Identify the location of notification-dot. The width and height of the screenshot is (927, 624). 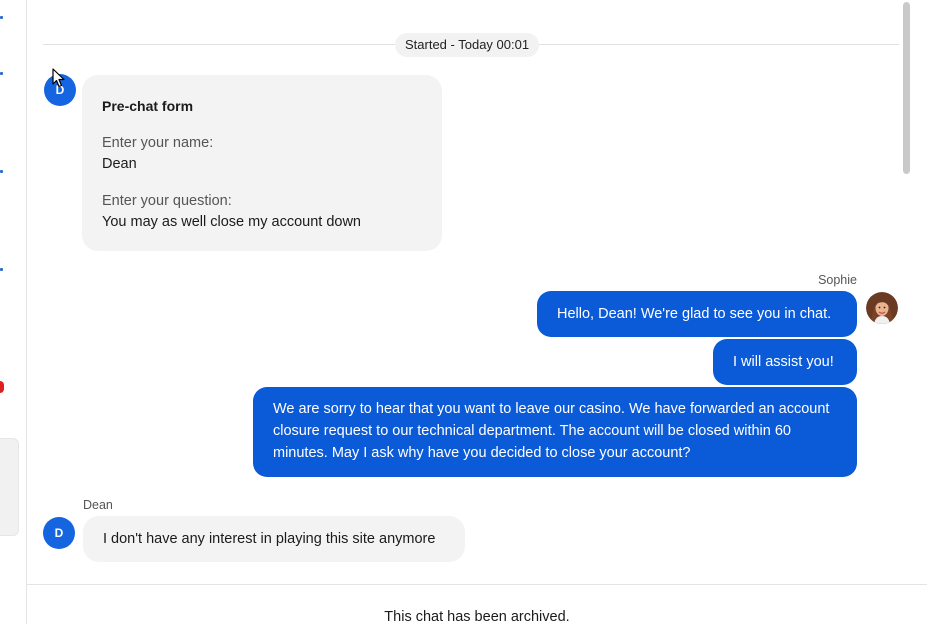
(2, 387).